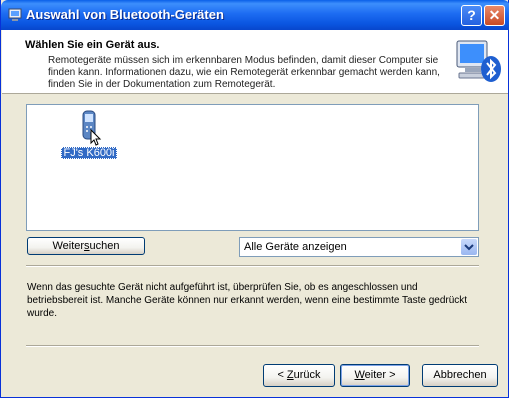 Image resolution: width=509 pixels, height=398 pixels. Describe the element at coordinates (255, 15) in the screenshot. I see `title-bar: Auswahl von Bluetooth-Geräten ? ✕` at that location.